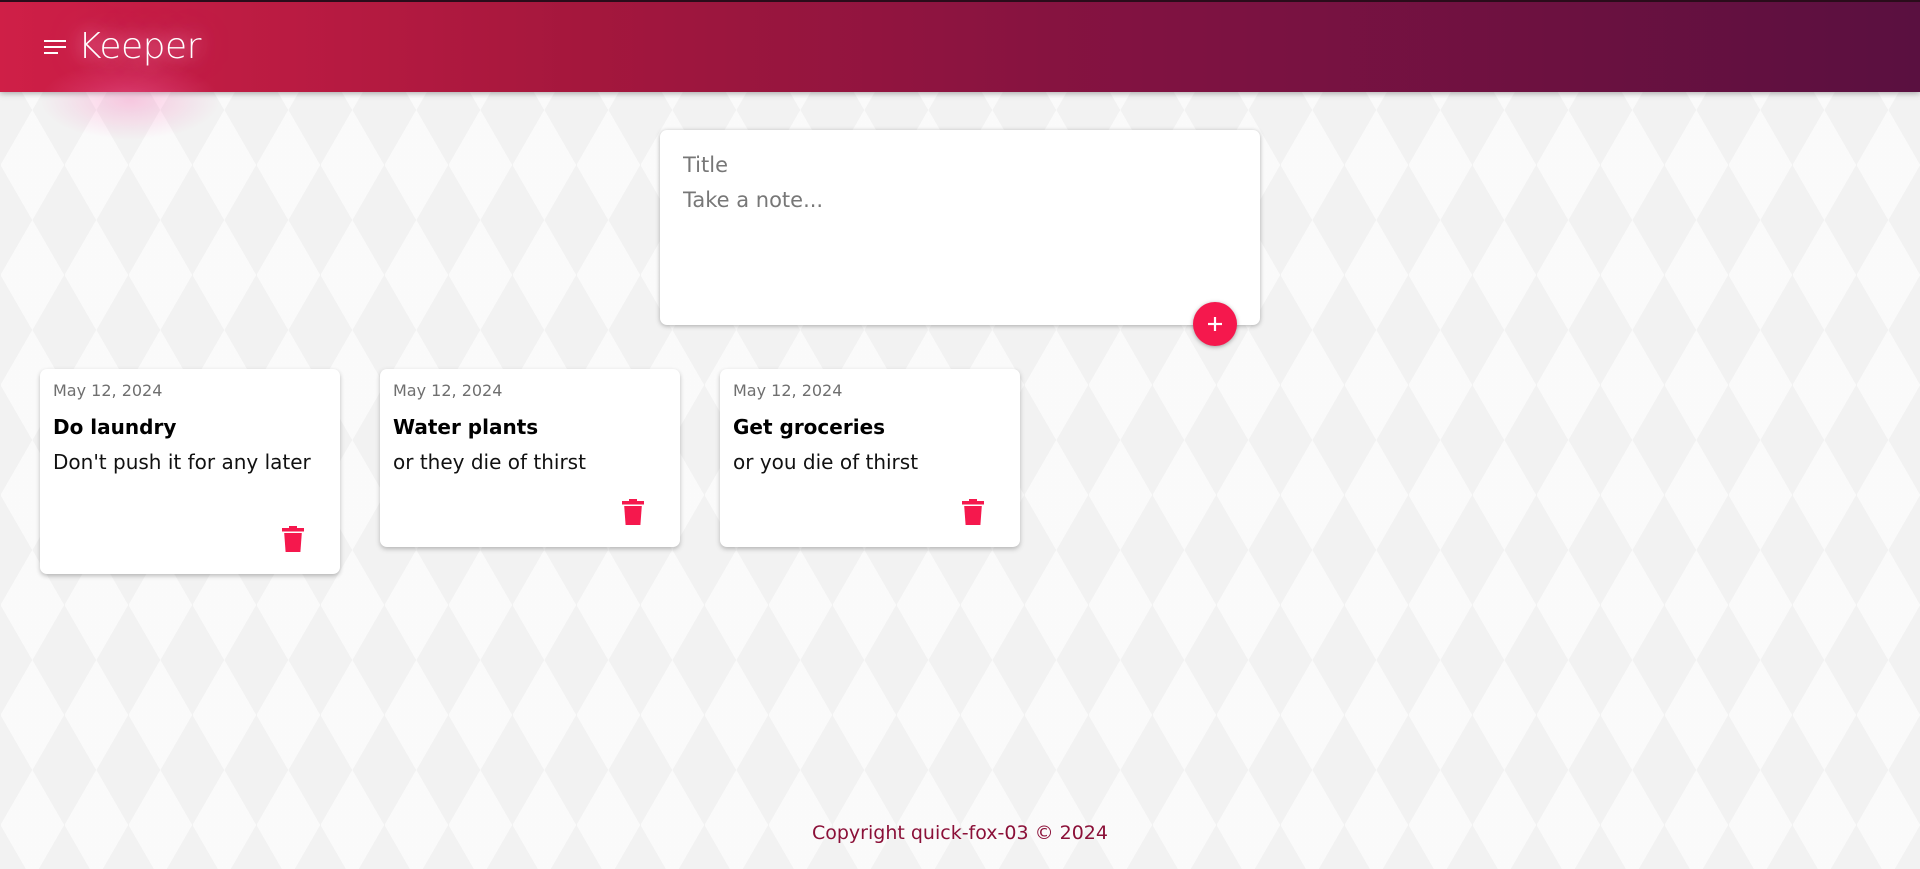  Describe the element at coordinates (953, 165) in the screenshot. I see `note-title-input` at that location.